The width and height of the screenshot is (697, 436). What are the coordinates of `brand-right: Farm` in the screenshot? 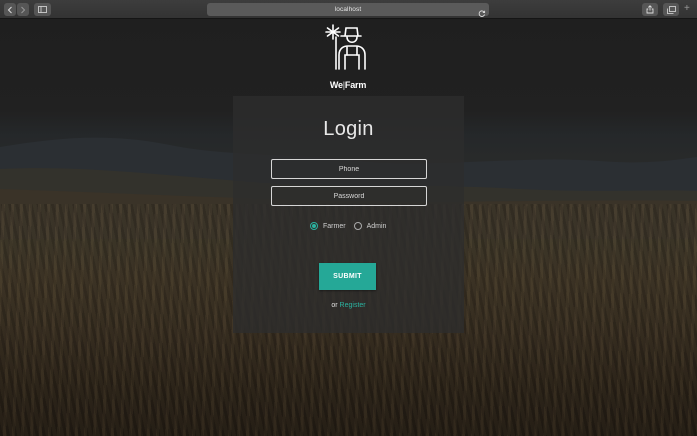 It's located at (355, 85).